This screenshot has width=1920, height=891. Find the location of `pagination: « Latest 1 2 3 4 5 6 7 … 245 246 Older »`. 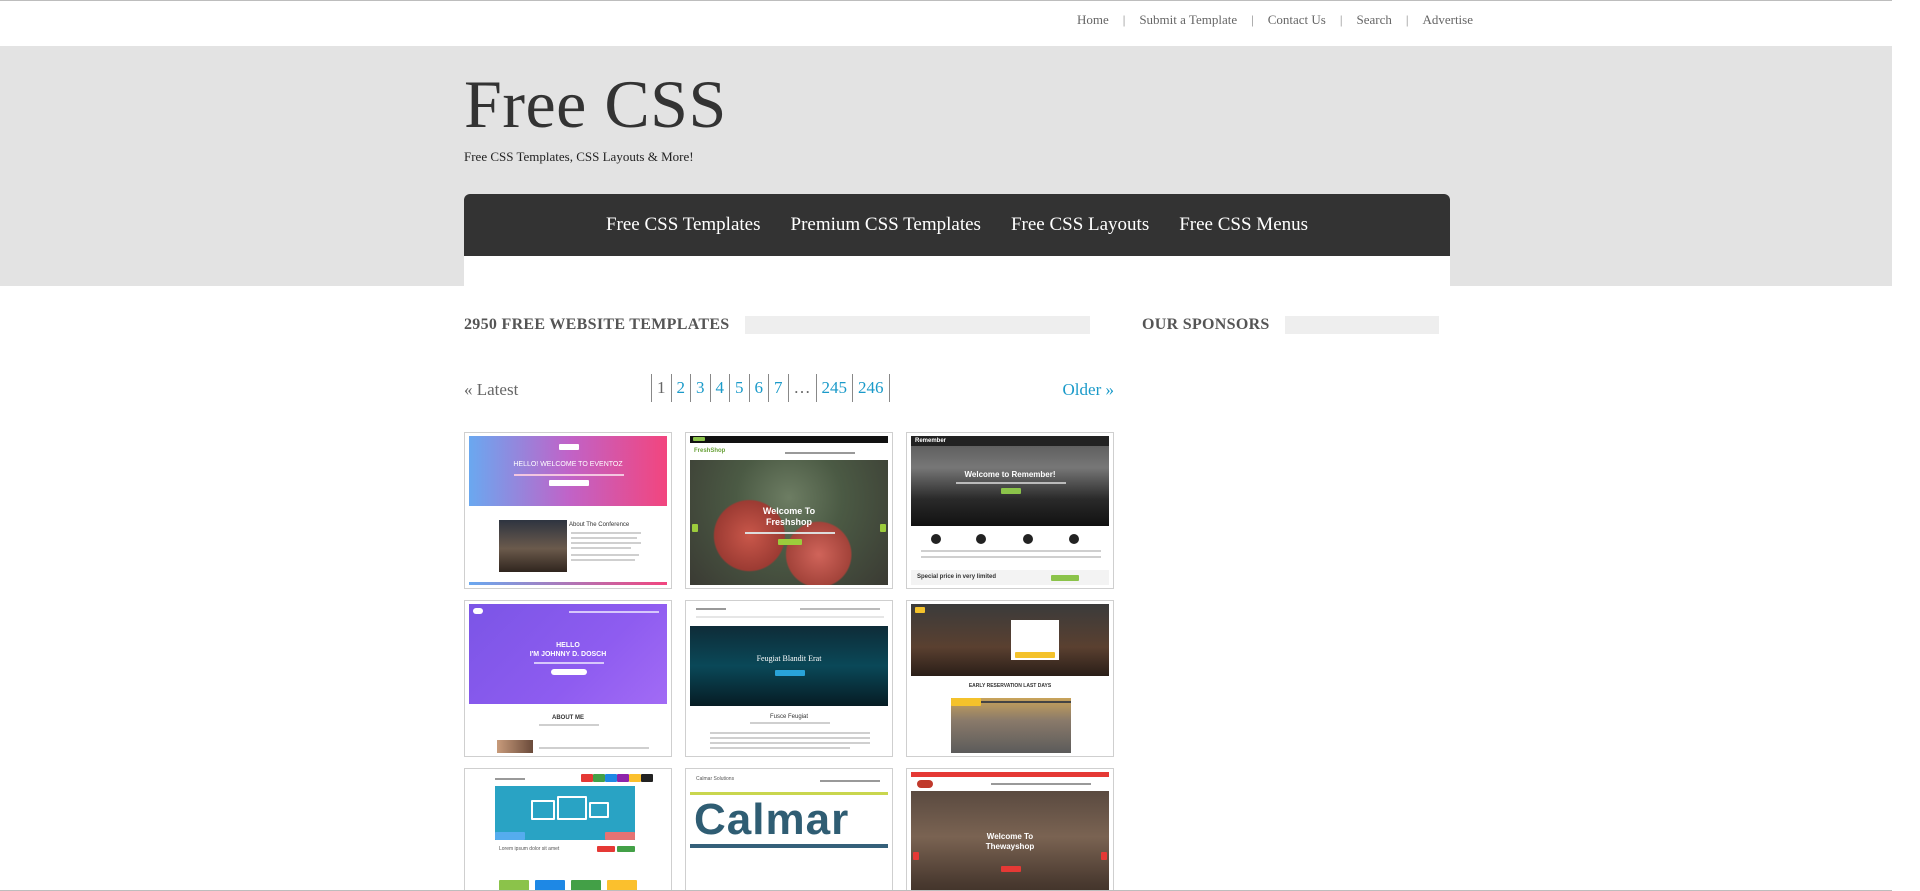

pagination: « Latest 1 2 3 4 5 6 7 … 245 246 Older » is located at coordinates (789, 389).